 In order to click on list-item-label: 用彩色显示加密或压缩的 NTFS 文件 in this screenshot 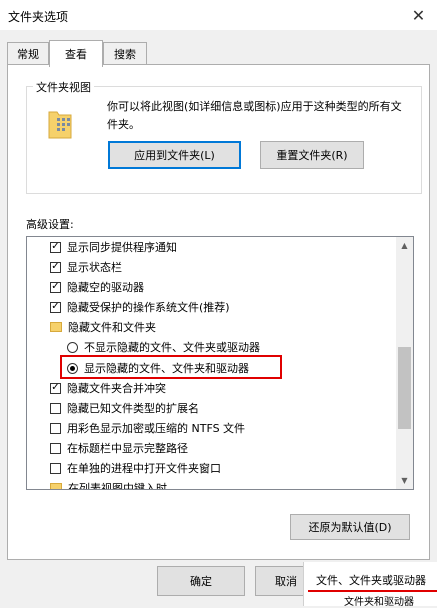, I will do `click(156, 428)`.